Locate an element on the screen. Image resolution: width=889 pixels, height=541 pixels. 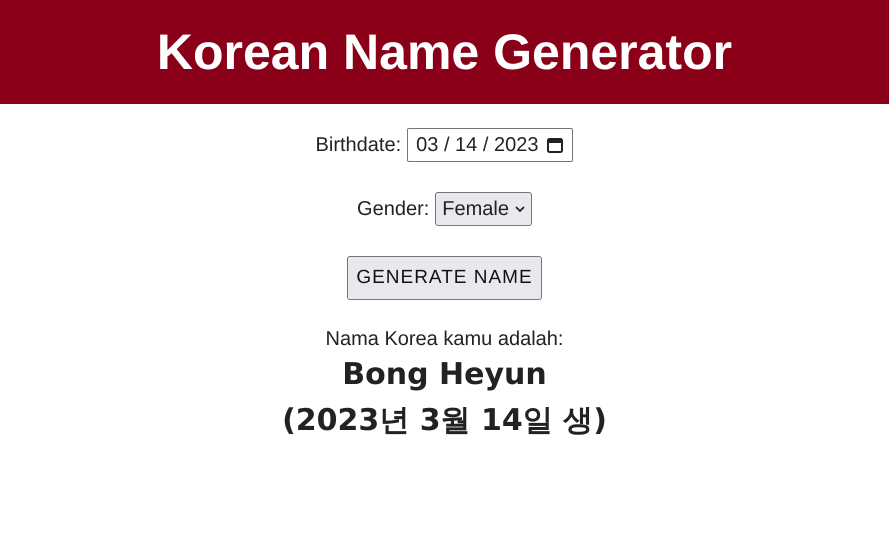
korean-name: Bong Heyun is located at coordinates (444, 374).